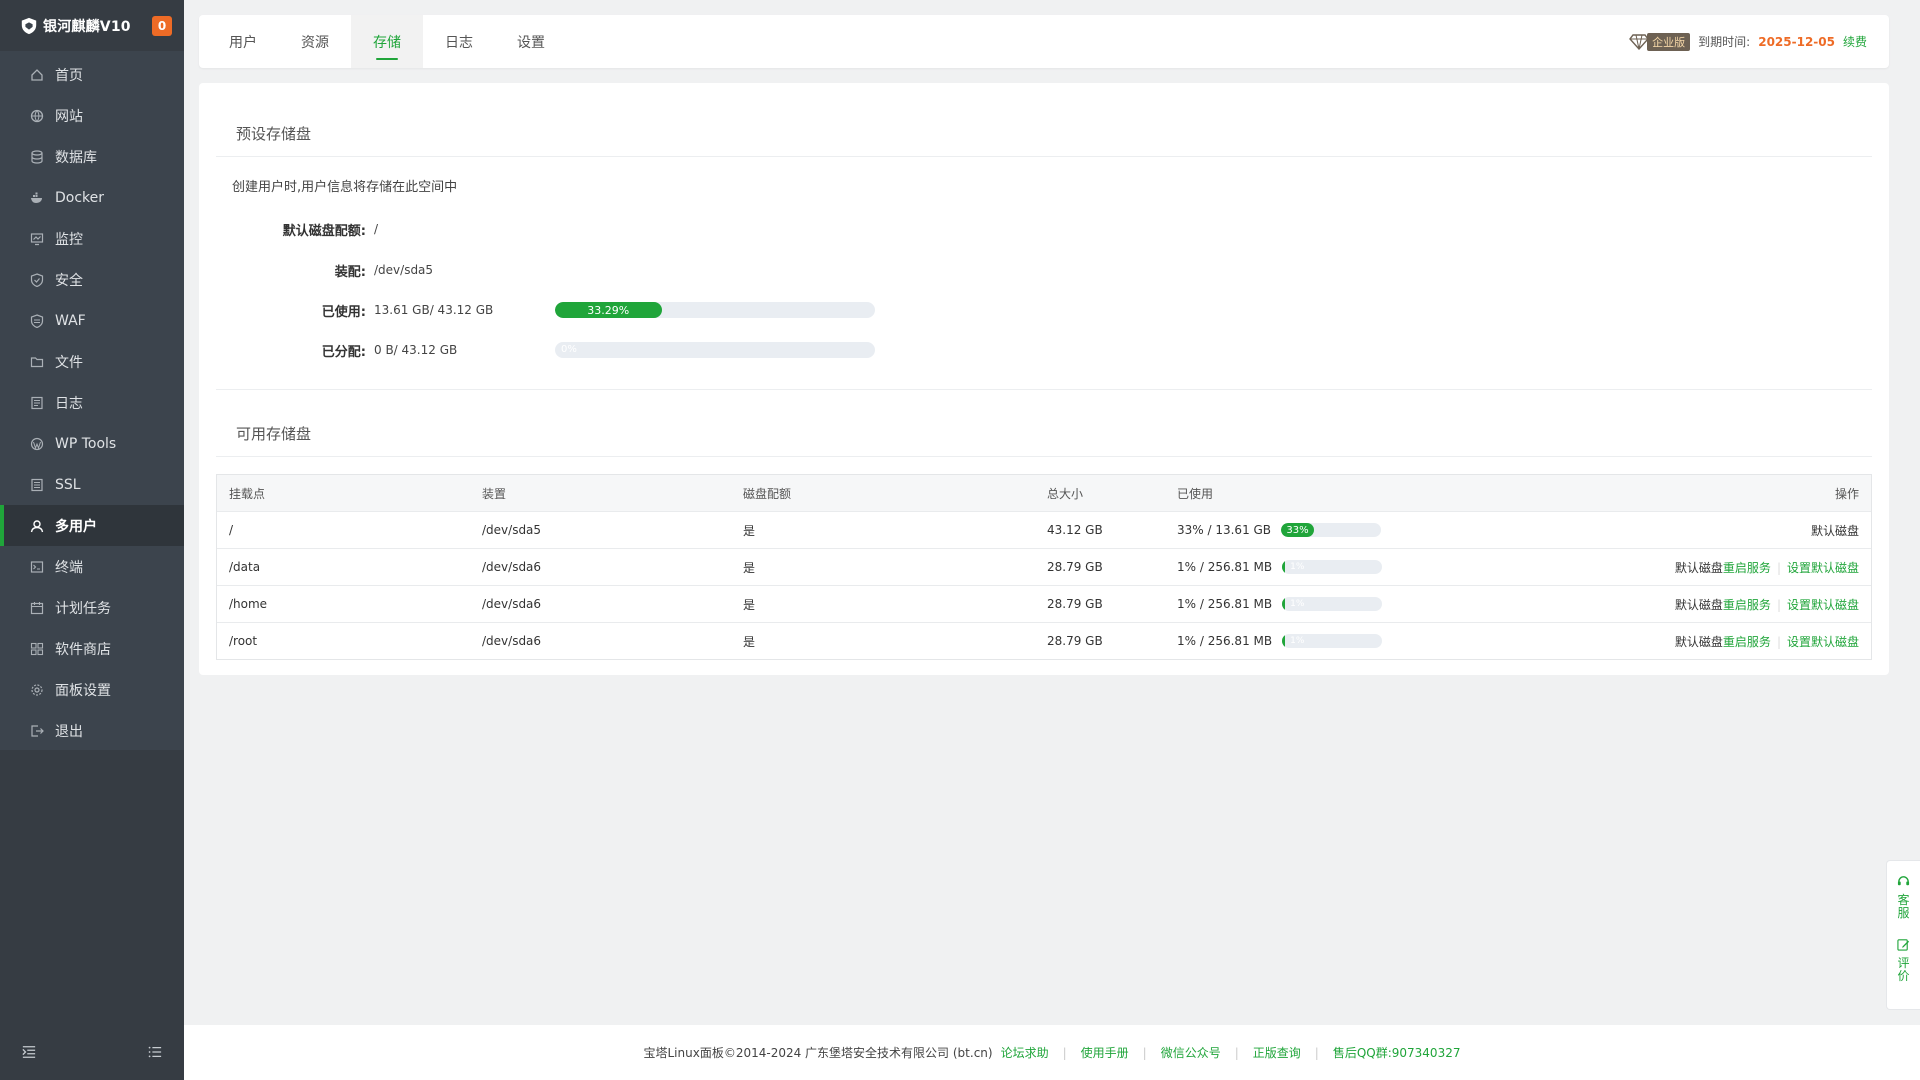  Describe the element at coordinates (1025, 1052) in the screenshot. I see `forum-link: 论坛求助` at that location.